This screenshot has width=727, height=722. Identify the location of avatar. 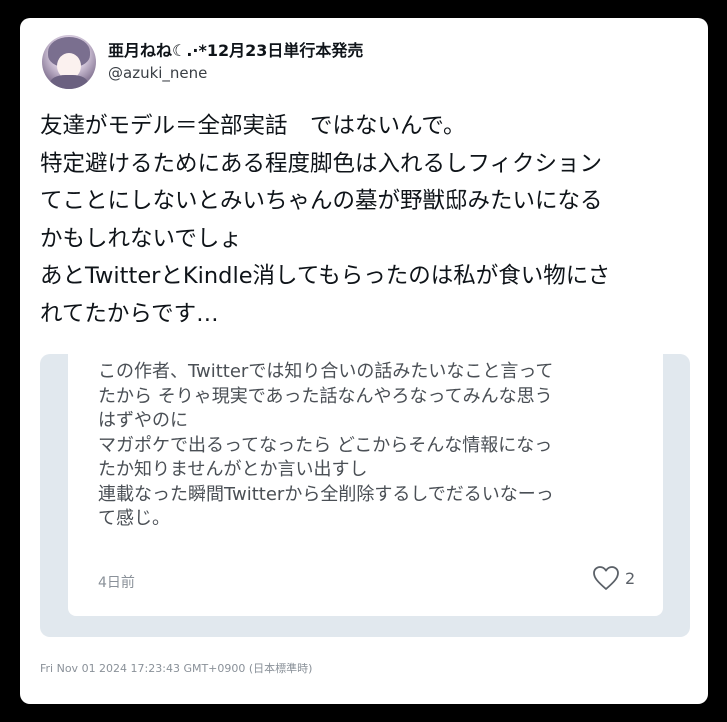
(69, 62).